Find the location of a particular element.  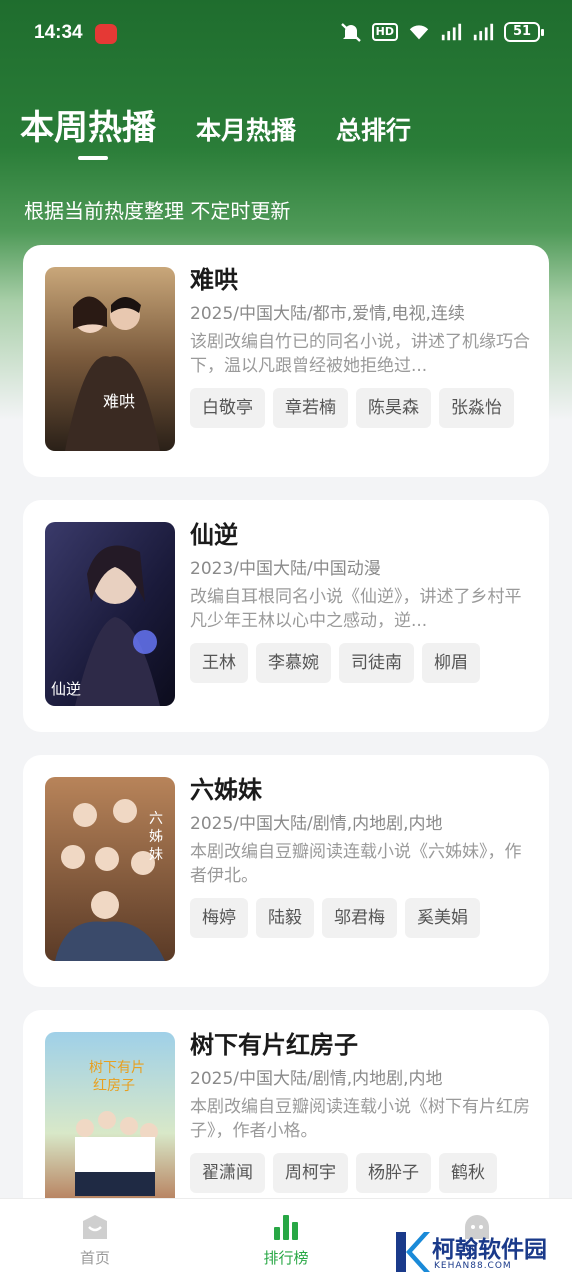

ranking-tabs: 本周热播 本月热播 总排行 is located at coordinates (235, 130).